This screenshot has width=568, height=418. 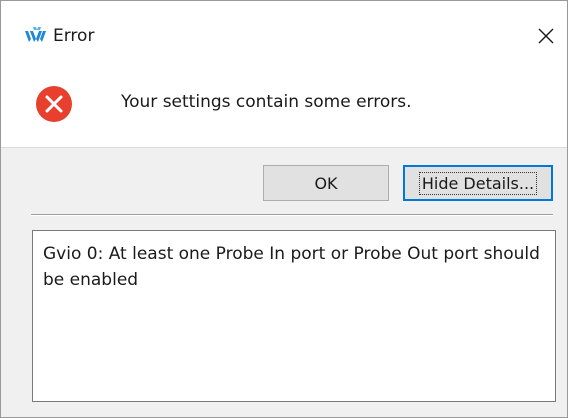 What do you see at coordinates (326, 183) in the screenshot?
I see `ok-button: OK` at bounding box center [326, 183].